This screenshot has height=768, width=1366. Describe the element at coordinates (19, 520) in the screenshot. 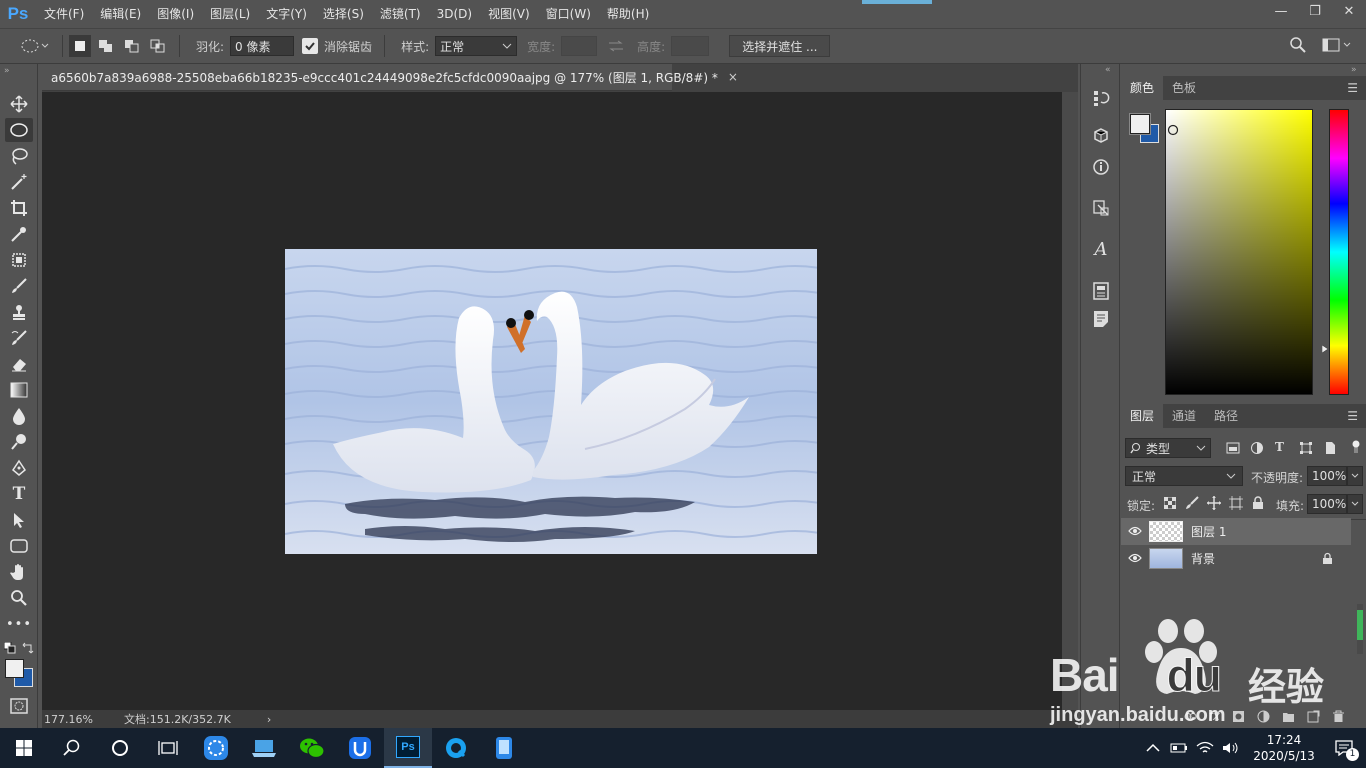

I see `path-selection-tool` at that location.